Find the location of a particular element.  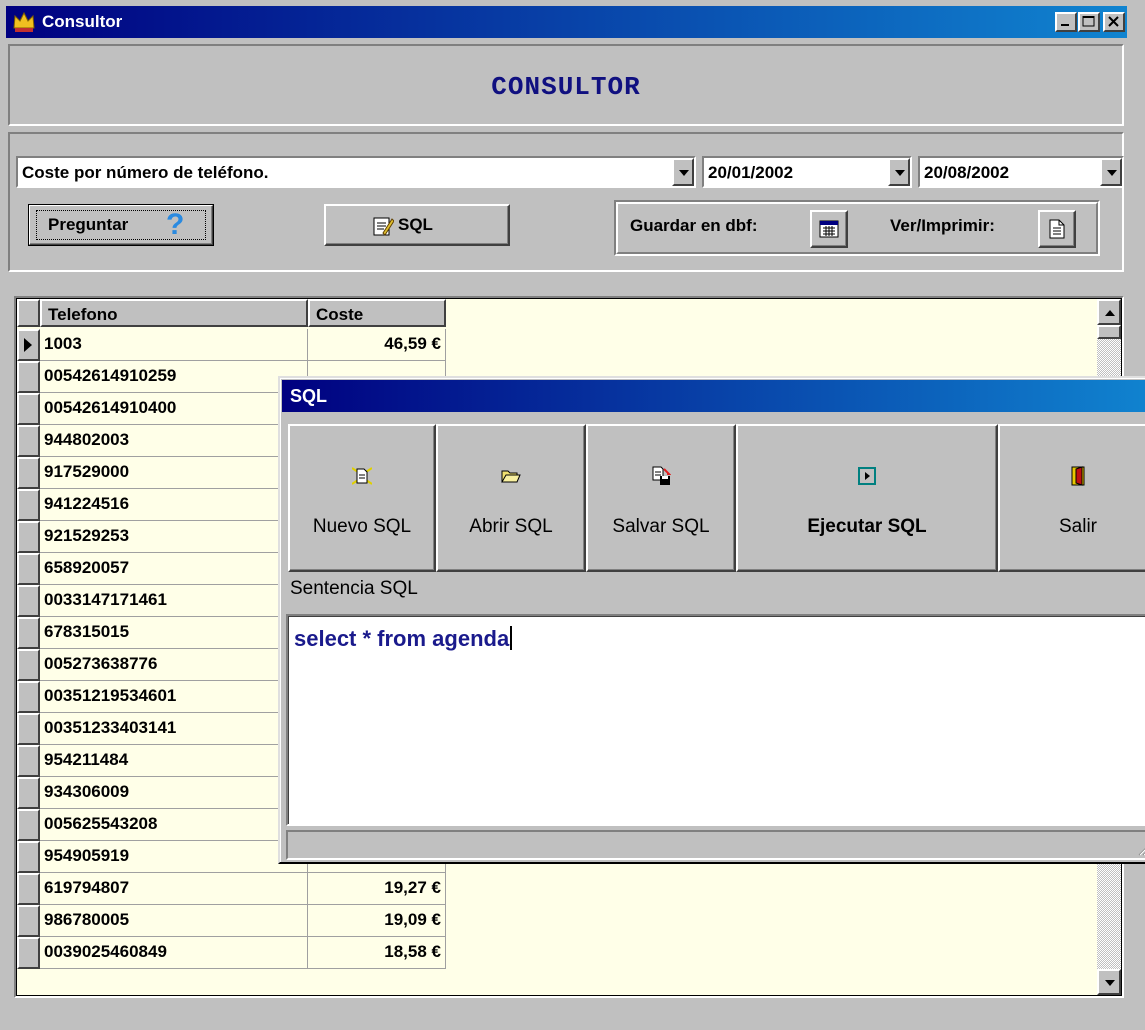

cell-telefono: 0033147171461 is located at coordinates (174, 601).